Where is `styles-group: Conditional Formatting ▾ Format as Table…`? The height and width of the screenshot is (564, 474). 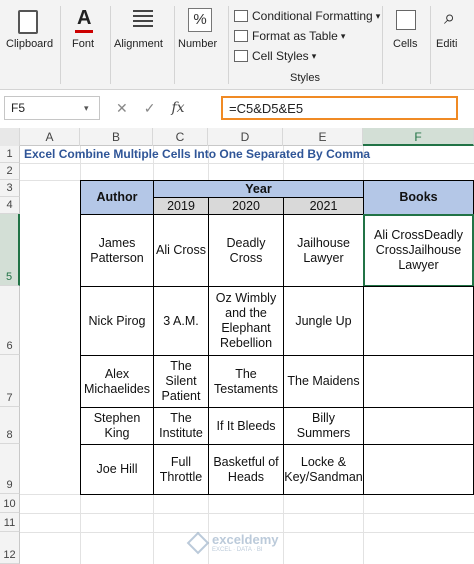
styles-group: Conditional Formatting ▾ Format as Table… is located at coordinates (309, 45).